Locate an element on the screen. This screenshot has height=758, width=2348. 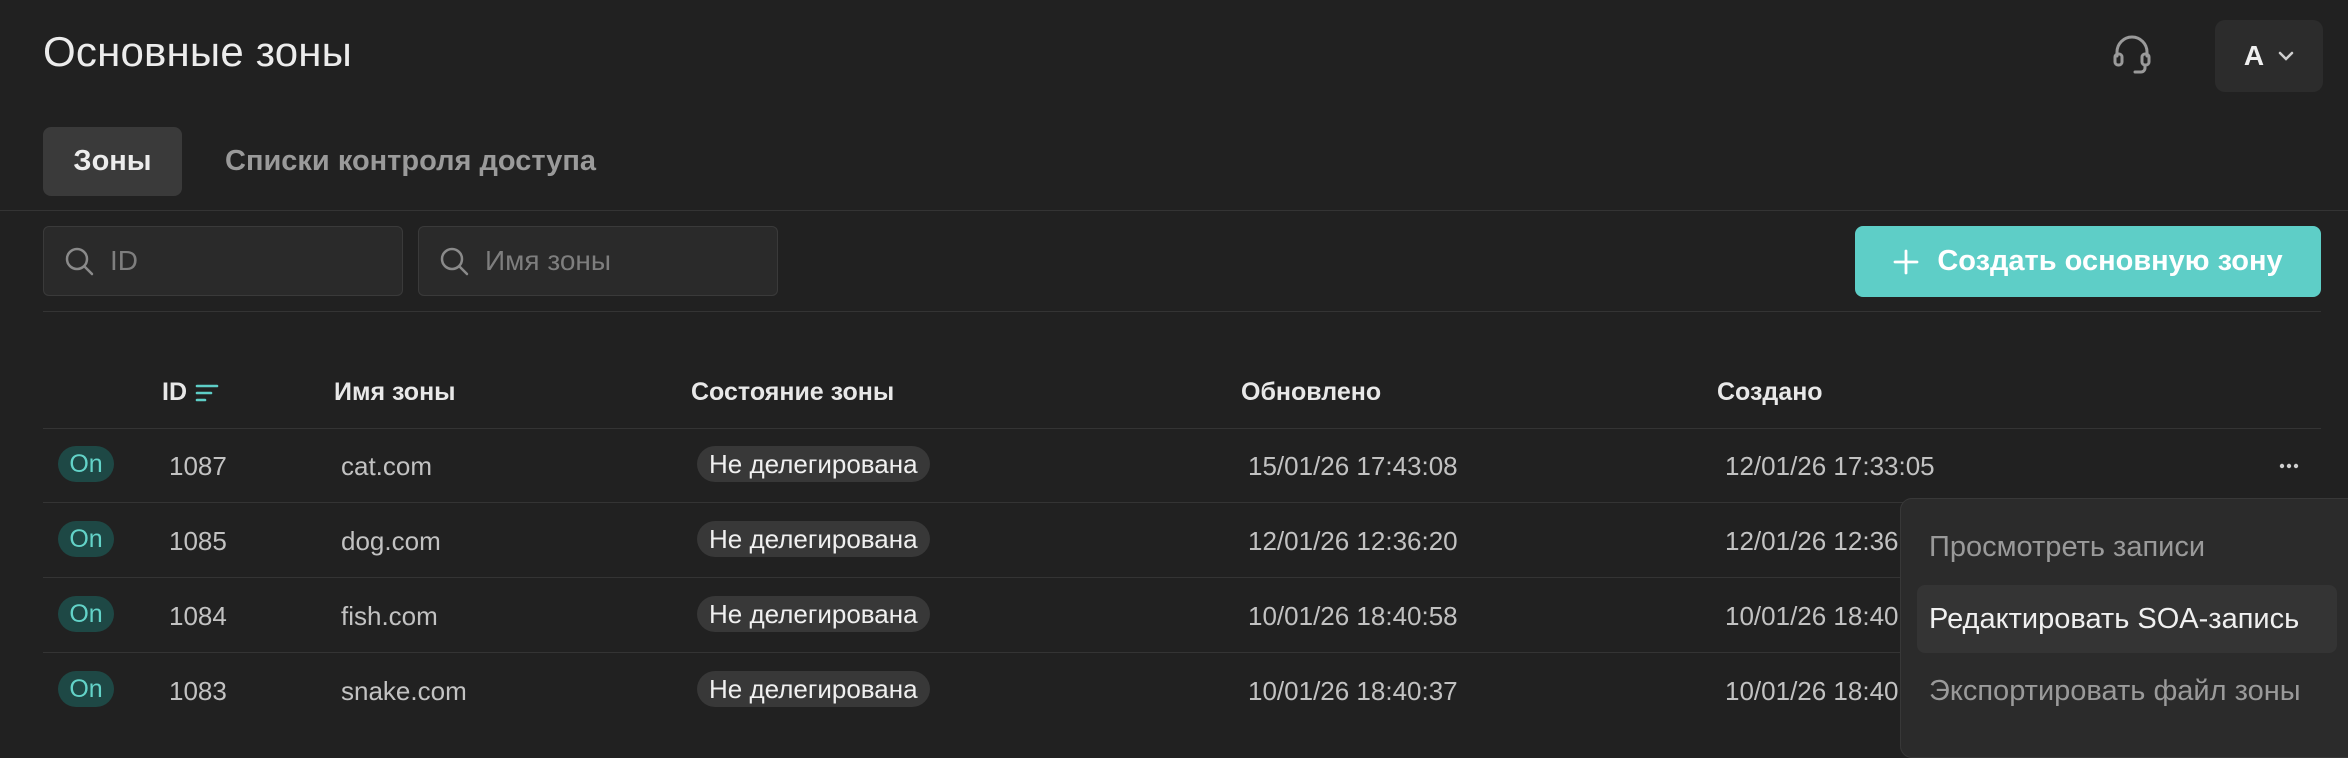
cell-id: 1087 is located at coordinates (198, 466).